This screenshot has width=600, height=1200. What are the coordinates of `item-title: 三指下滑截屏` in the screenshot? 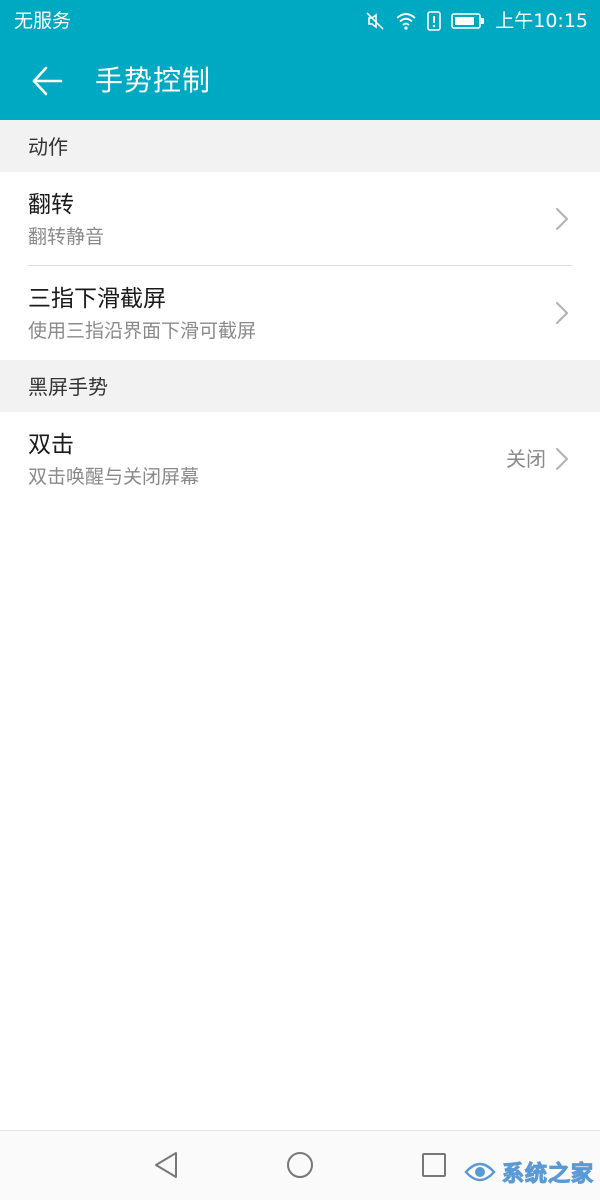 It's located at (97, 299).